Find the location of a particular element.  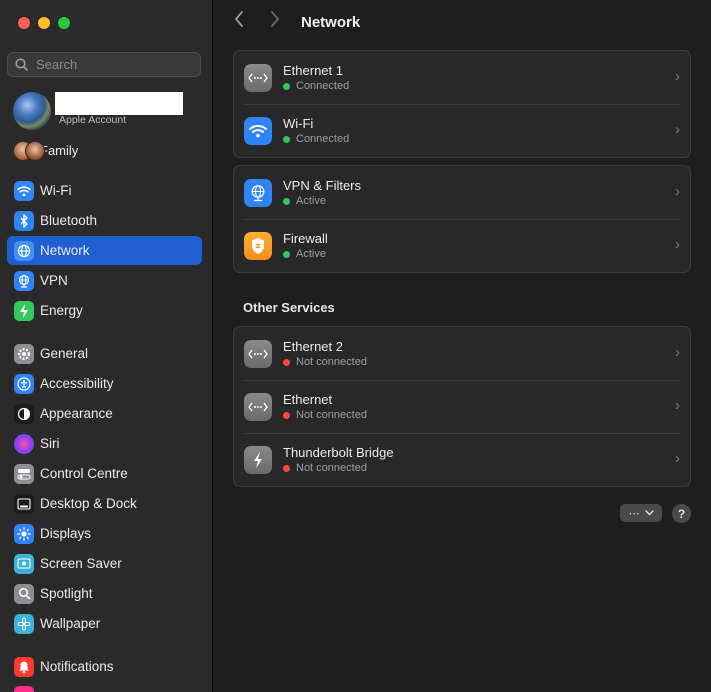

magnifier-icon is located at coordinates (24, 593).